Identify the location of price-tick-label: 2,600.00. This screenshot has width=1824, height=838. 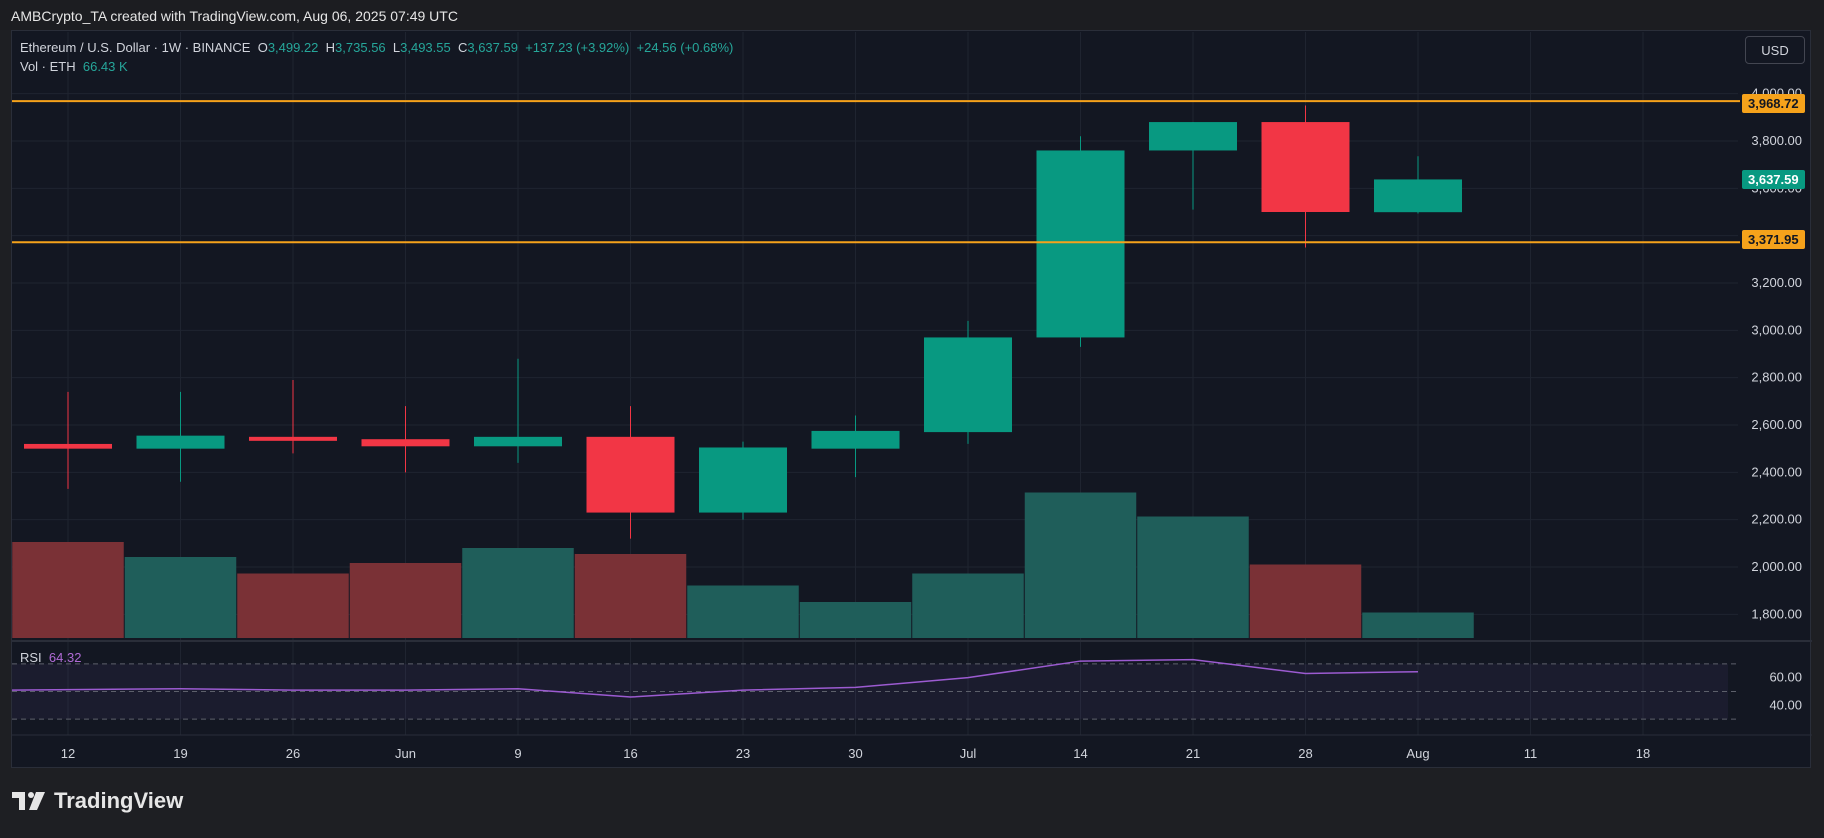
(1776, 424).